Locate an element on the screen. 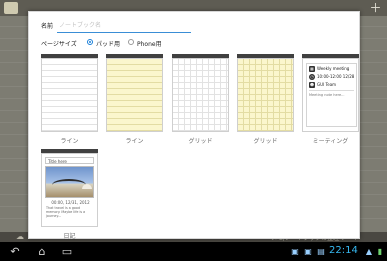 The width and height of the screenshot is (387, 261). template-line-yellow: ライン is located at coordinates (134, 100).